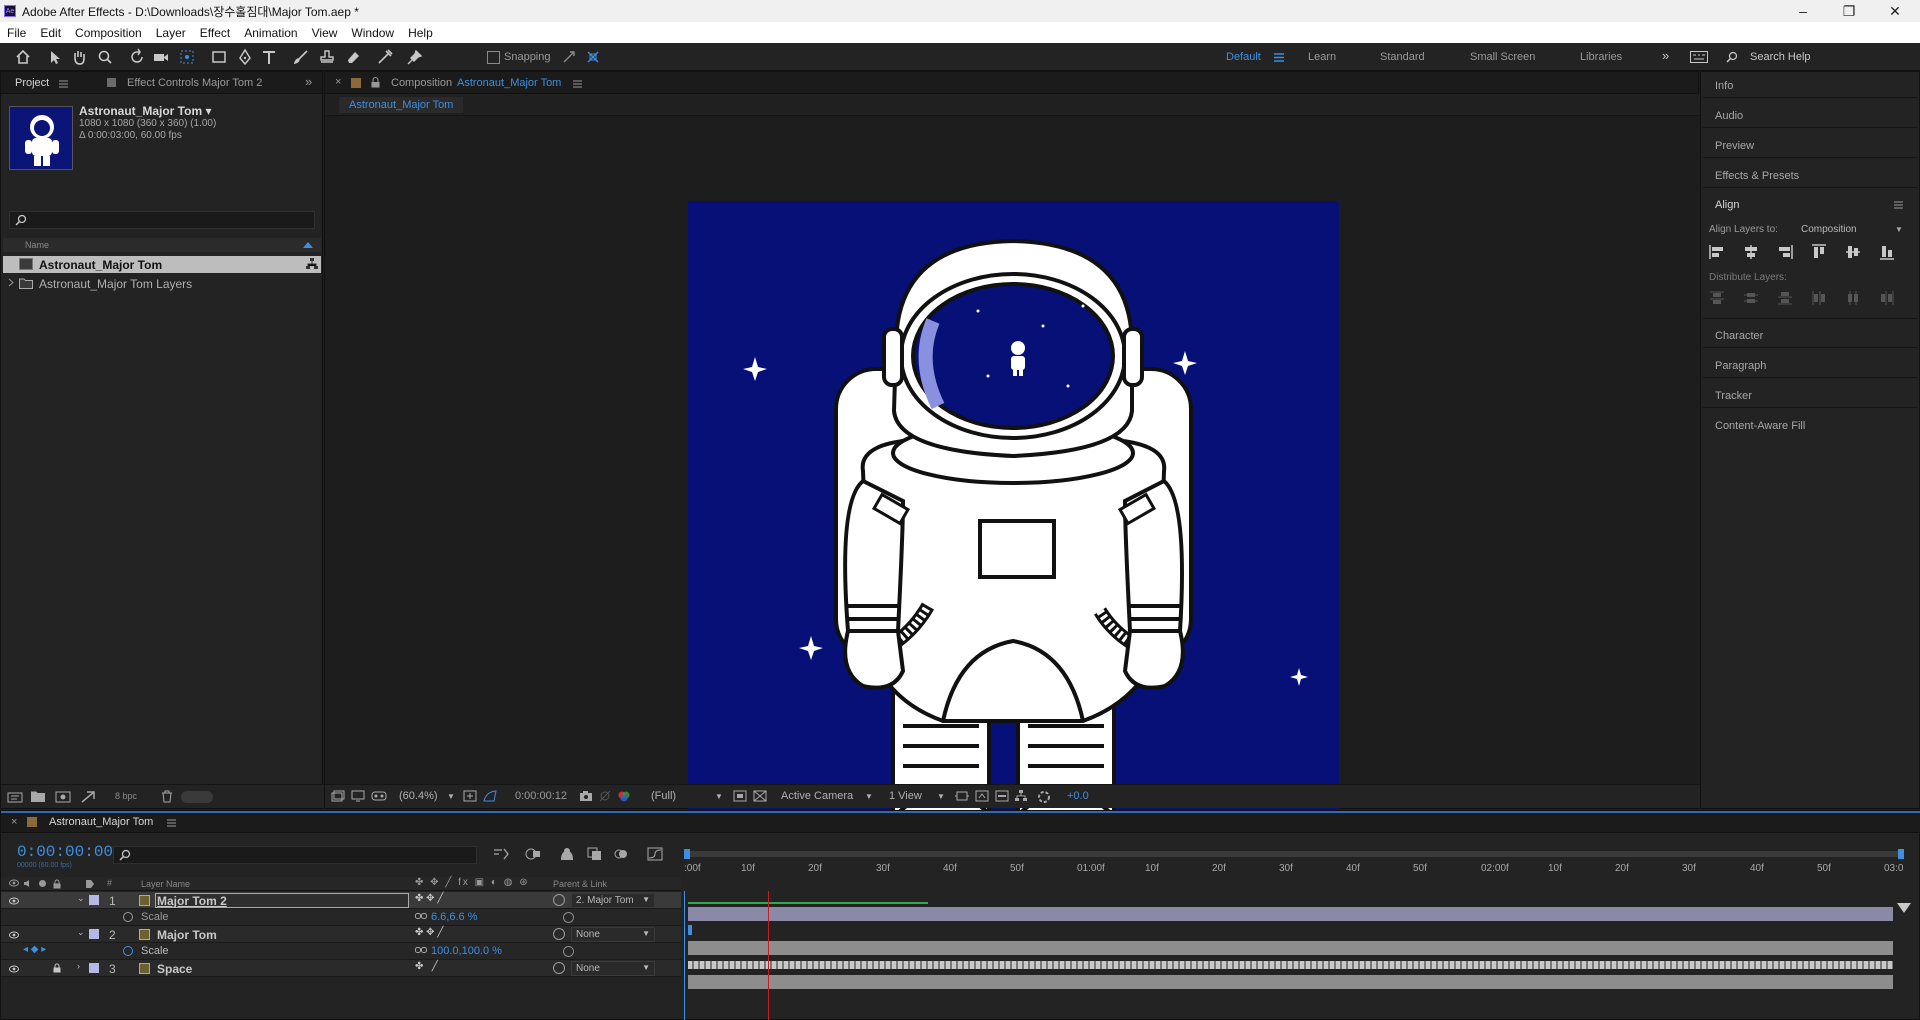 The image size is (1920, 1020). Describe the element at coordinates (270, 33) in the screenshot. I see `menu-animation: Animation` at that location.